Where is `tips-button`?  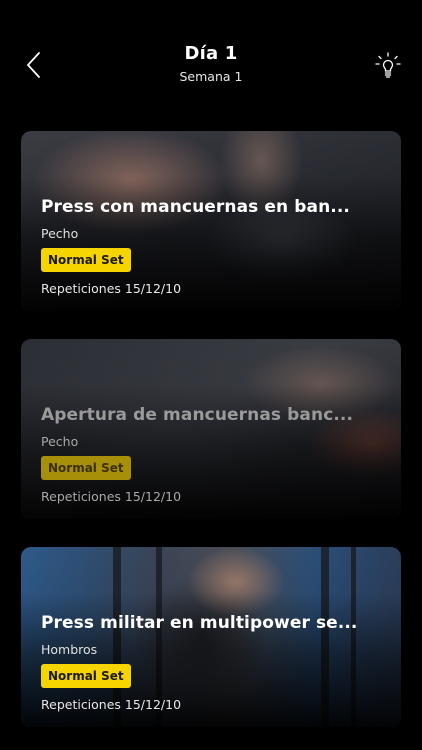 tips-button is located at coordinates (388, 66).